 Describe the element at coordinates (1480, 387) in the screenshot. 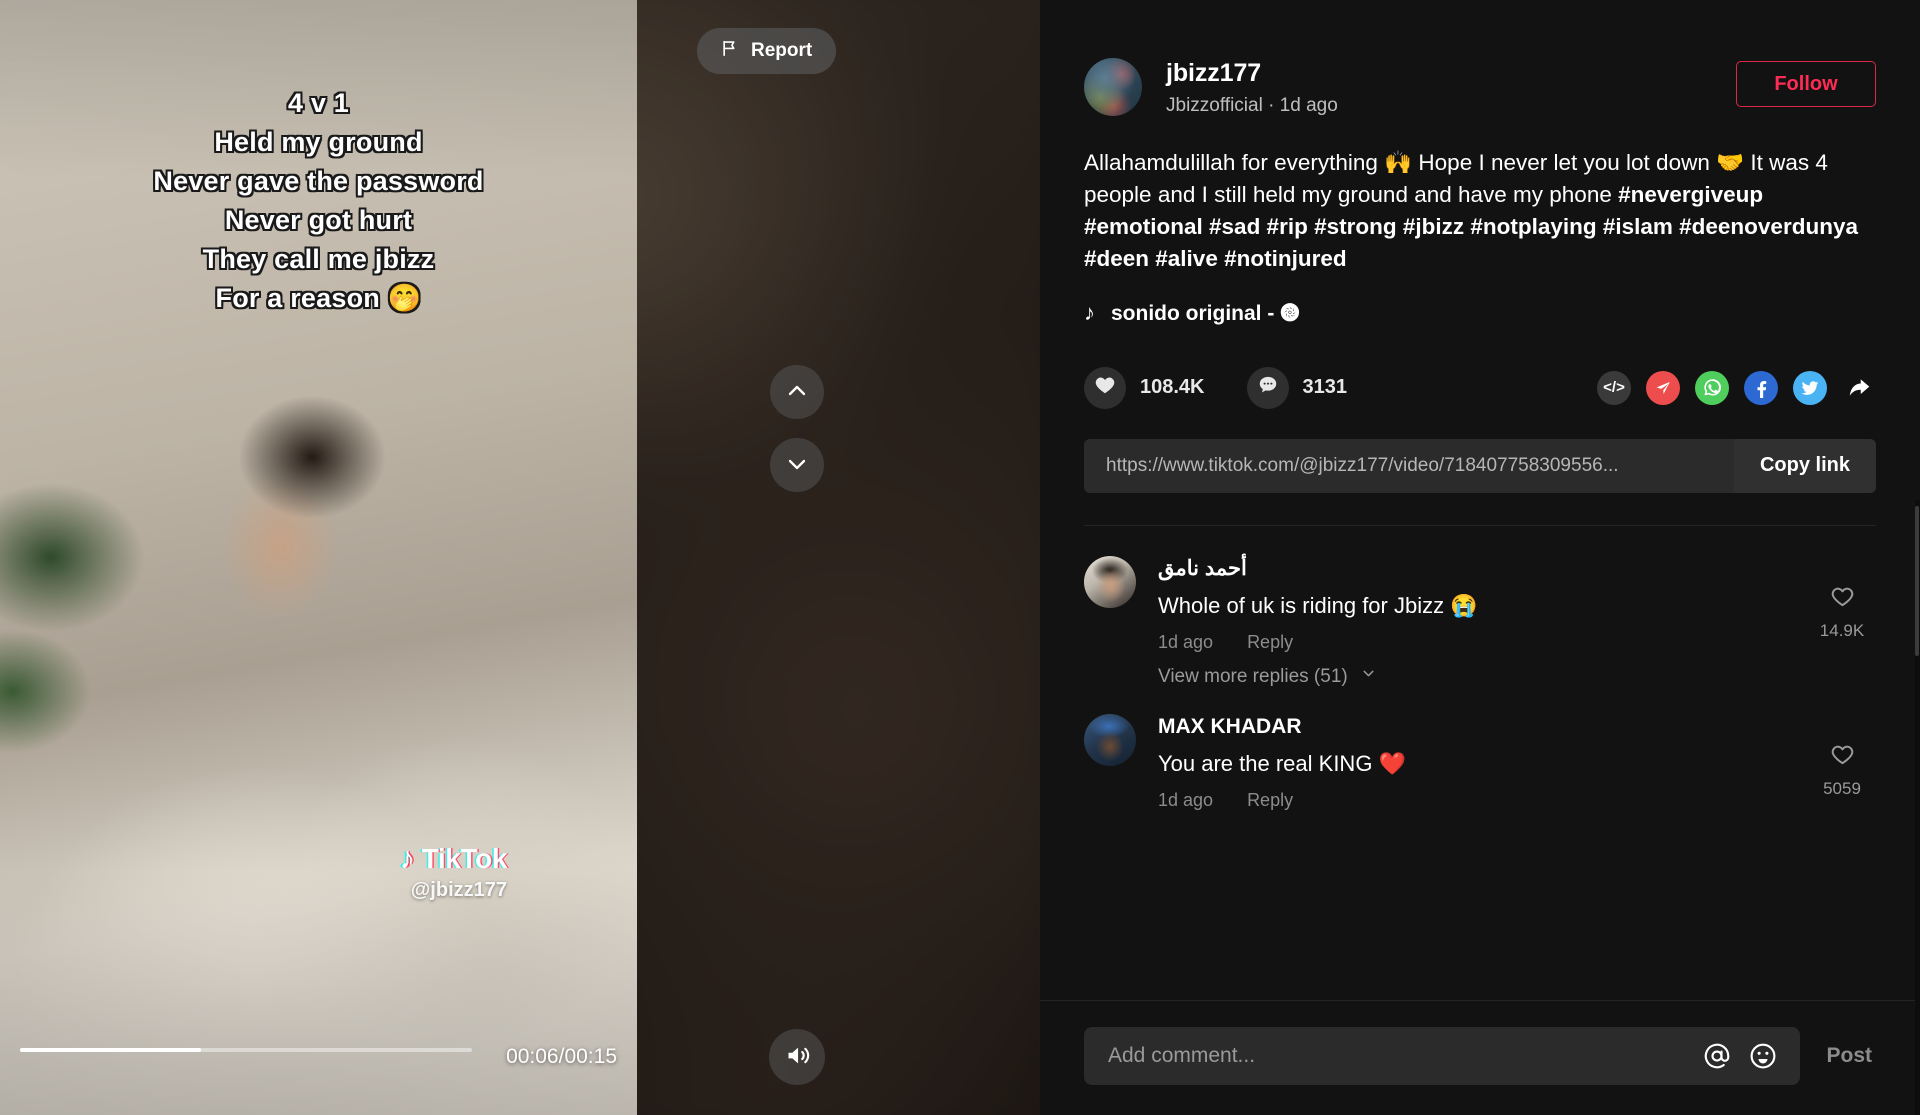

I see `engagement-row: 108.4K 3131 </>` at that location.